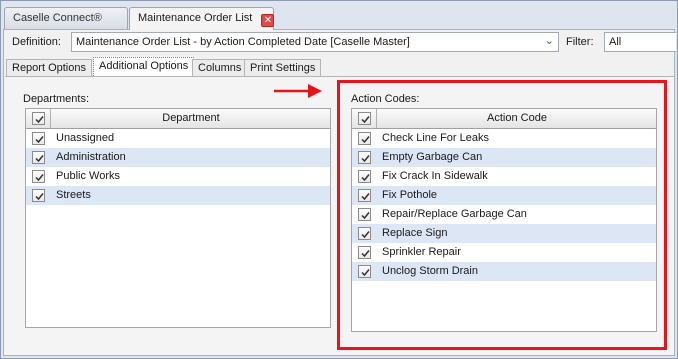  What do you see at coordinates (178, 157) in the screenshot?
I see `list-item: Administration` at bounding box center [178, 157].